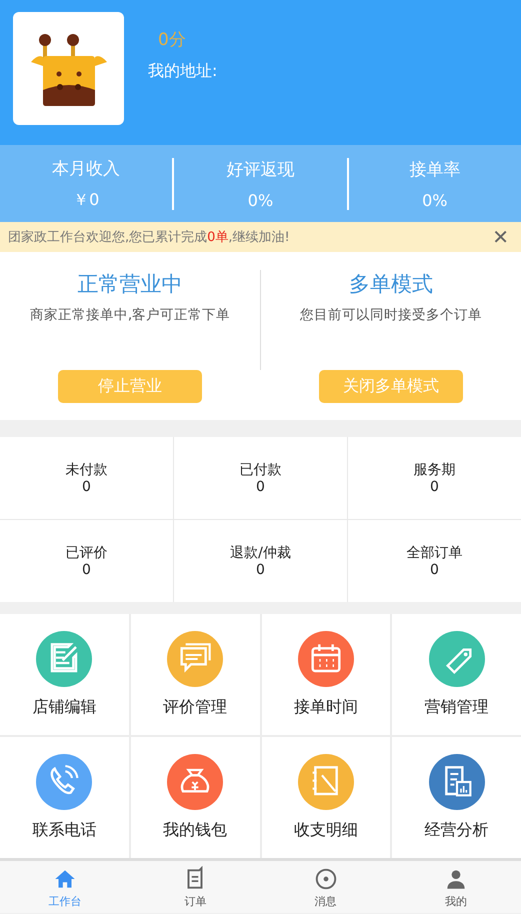 Image resolution: width=521 pixels, height=914 pixels. I want to click on feature-item: 店铺编辑, so click(64, 674).